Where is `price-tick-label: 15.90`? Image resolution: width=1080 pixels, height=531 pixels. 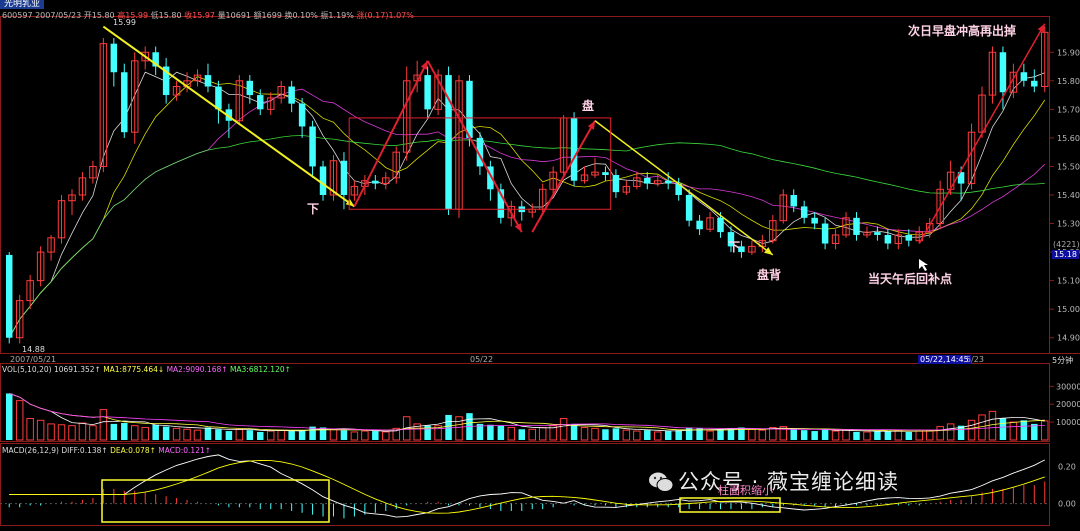 price-tick-label: 15.90 is located at coordinates (1068, 52).